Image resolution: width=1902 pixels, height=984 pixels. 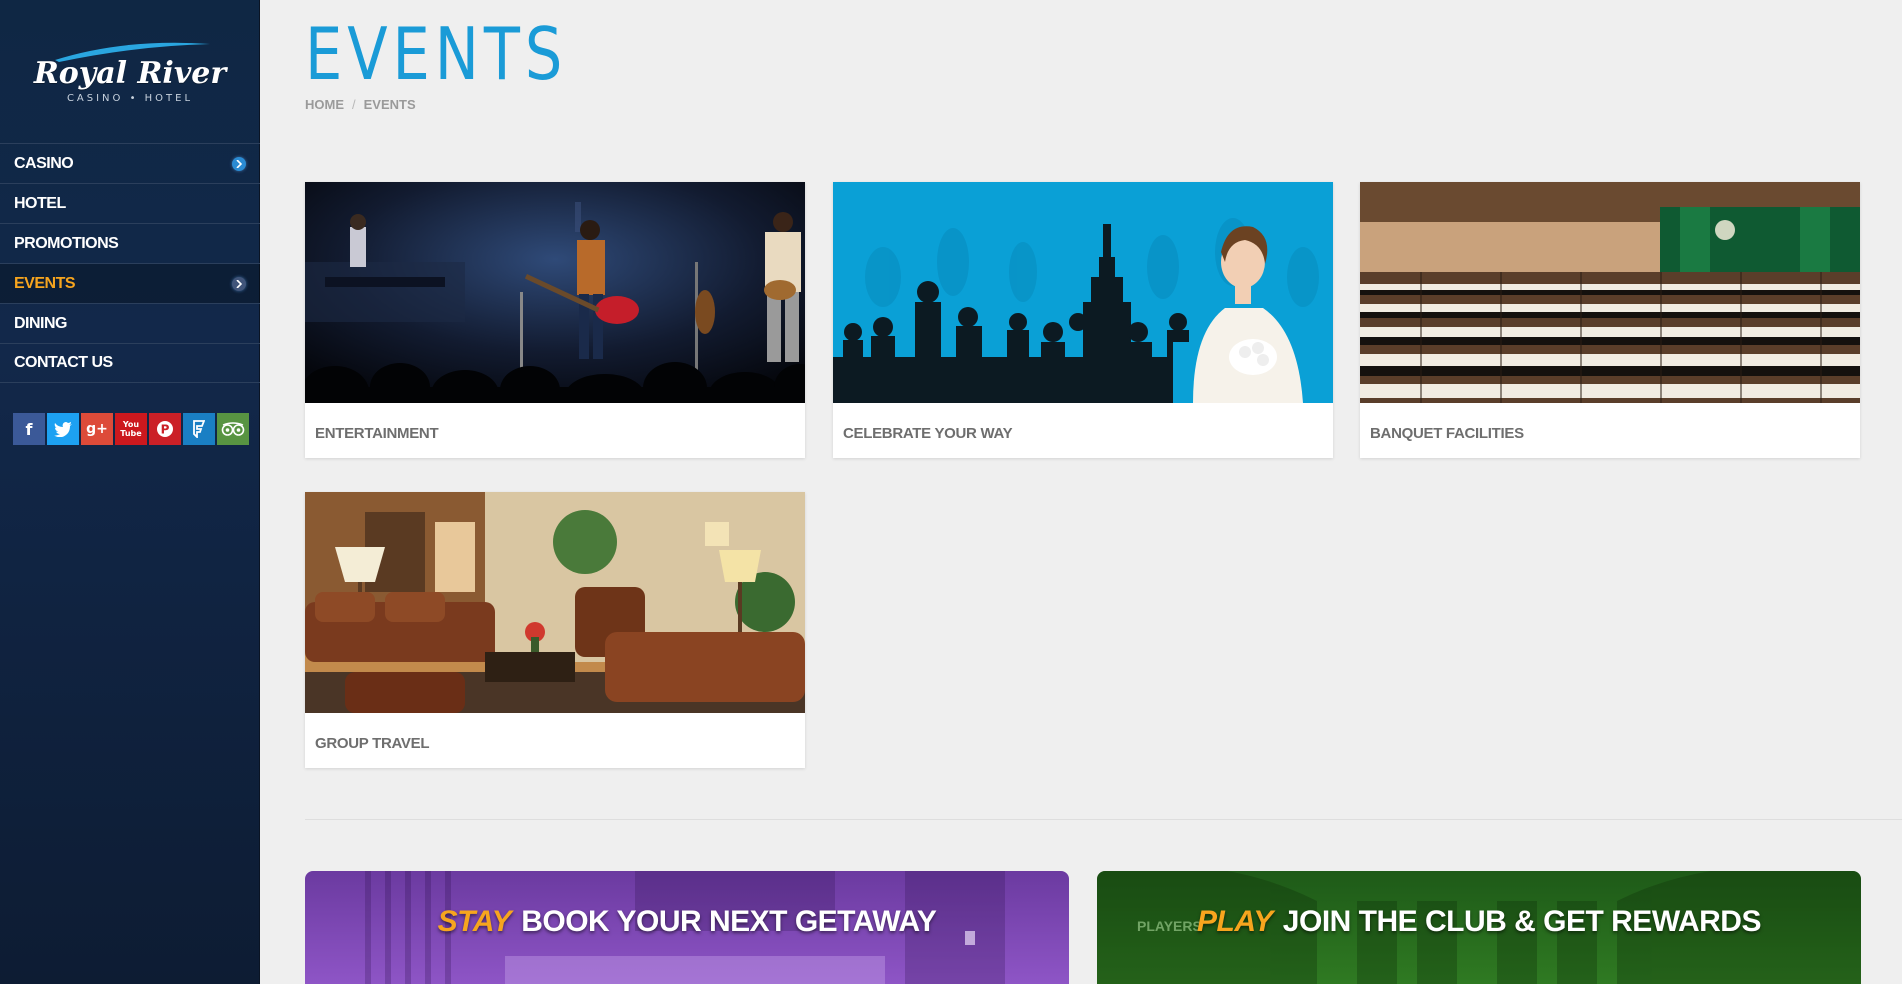 What do you see at coordinates (377, 433) in the screenshot?
I see `card-label: ENTERTAINMENT` at bounding box center [377, 433].